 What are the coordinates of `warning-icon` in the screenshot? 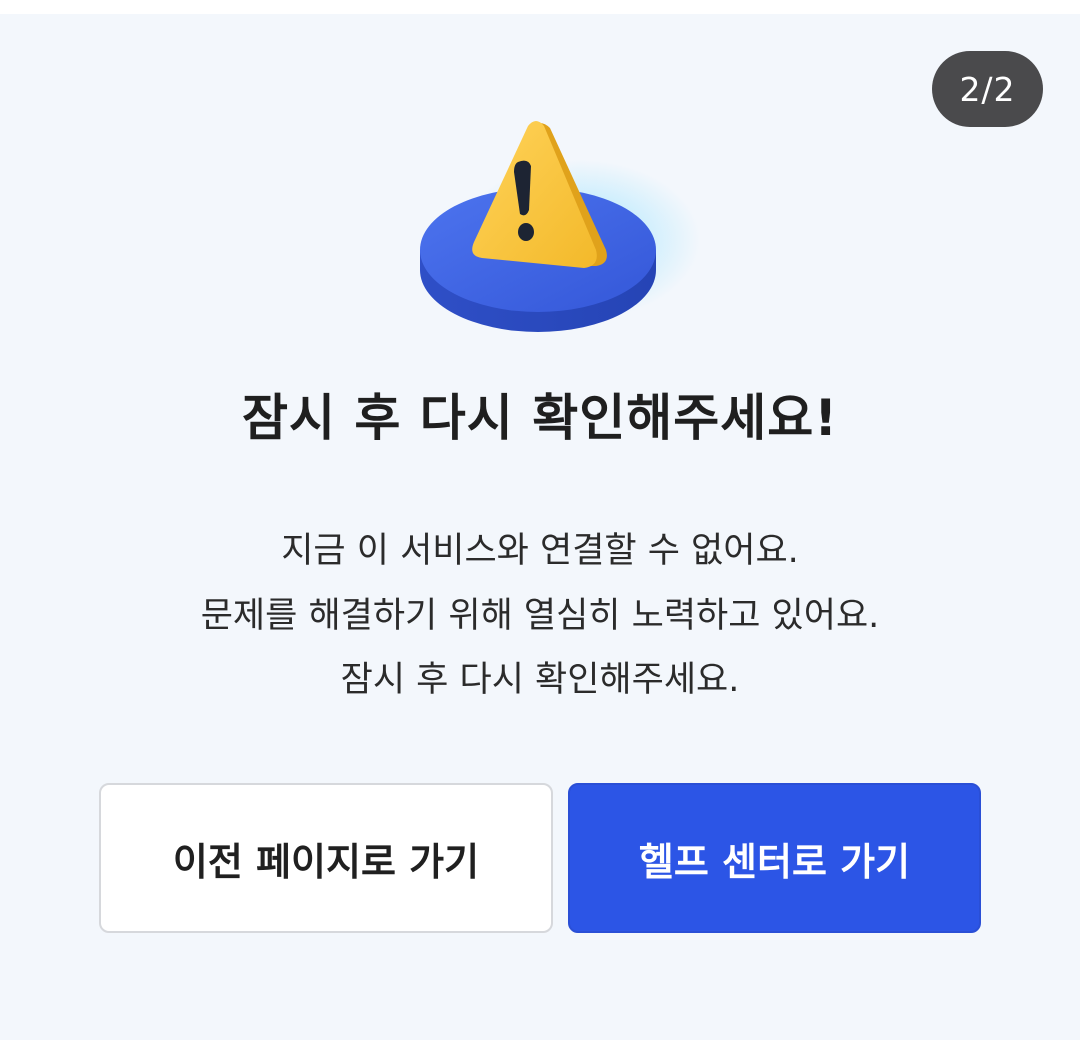 It's located at (560, 226).